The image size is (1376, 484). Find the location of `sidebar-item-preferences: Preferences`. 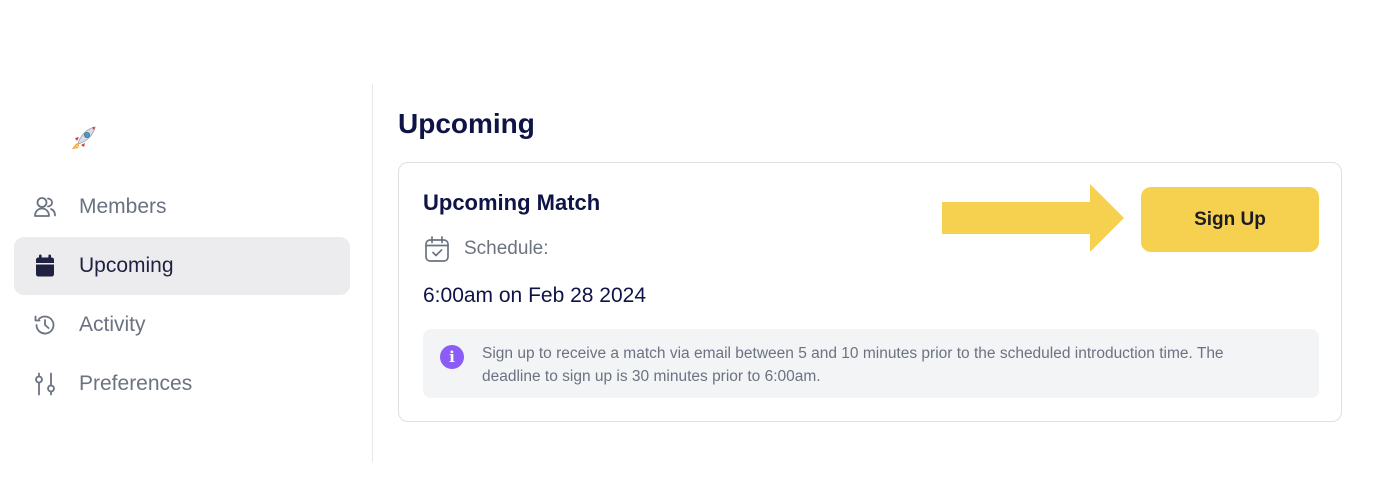

sidebar-item-preferences: Preferences is located at coordinates (182, 384).